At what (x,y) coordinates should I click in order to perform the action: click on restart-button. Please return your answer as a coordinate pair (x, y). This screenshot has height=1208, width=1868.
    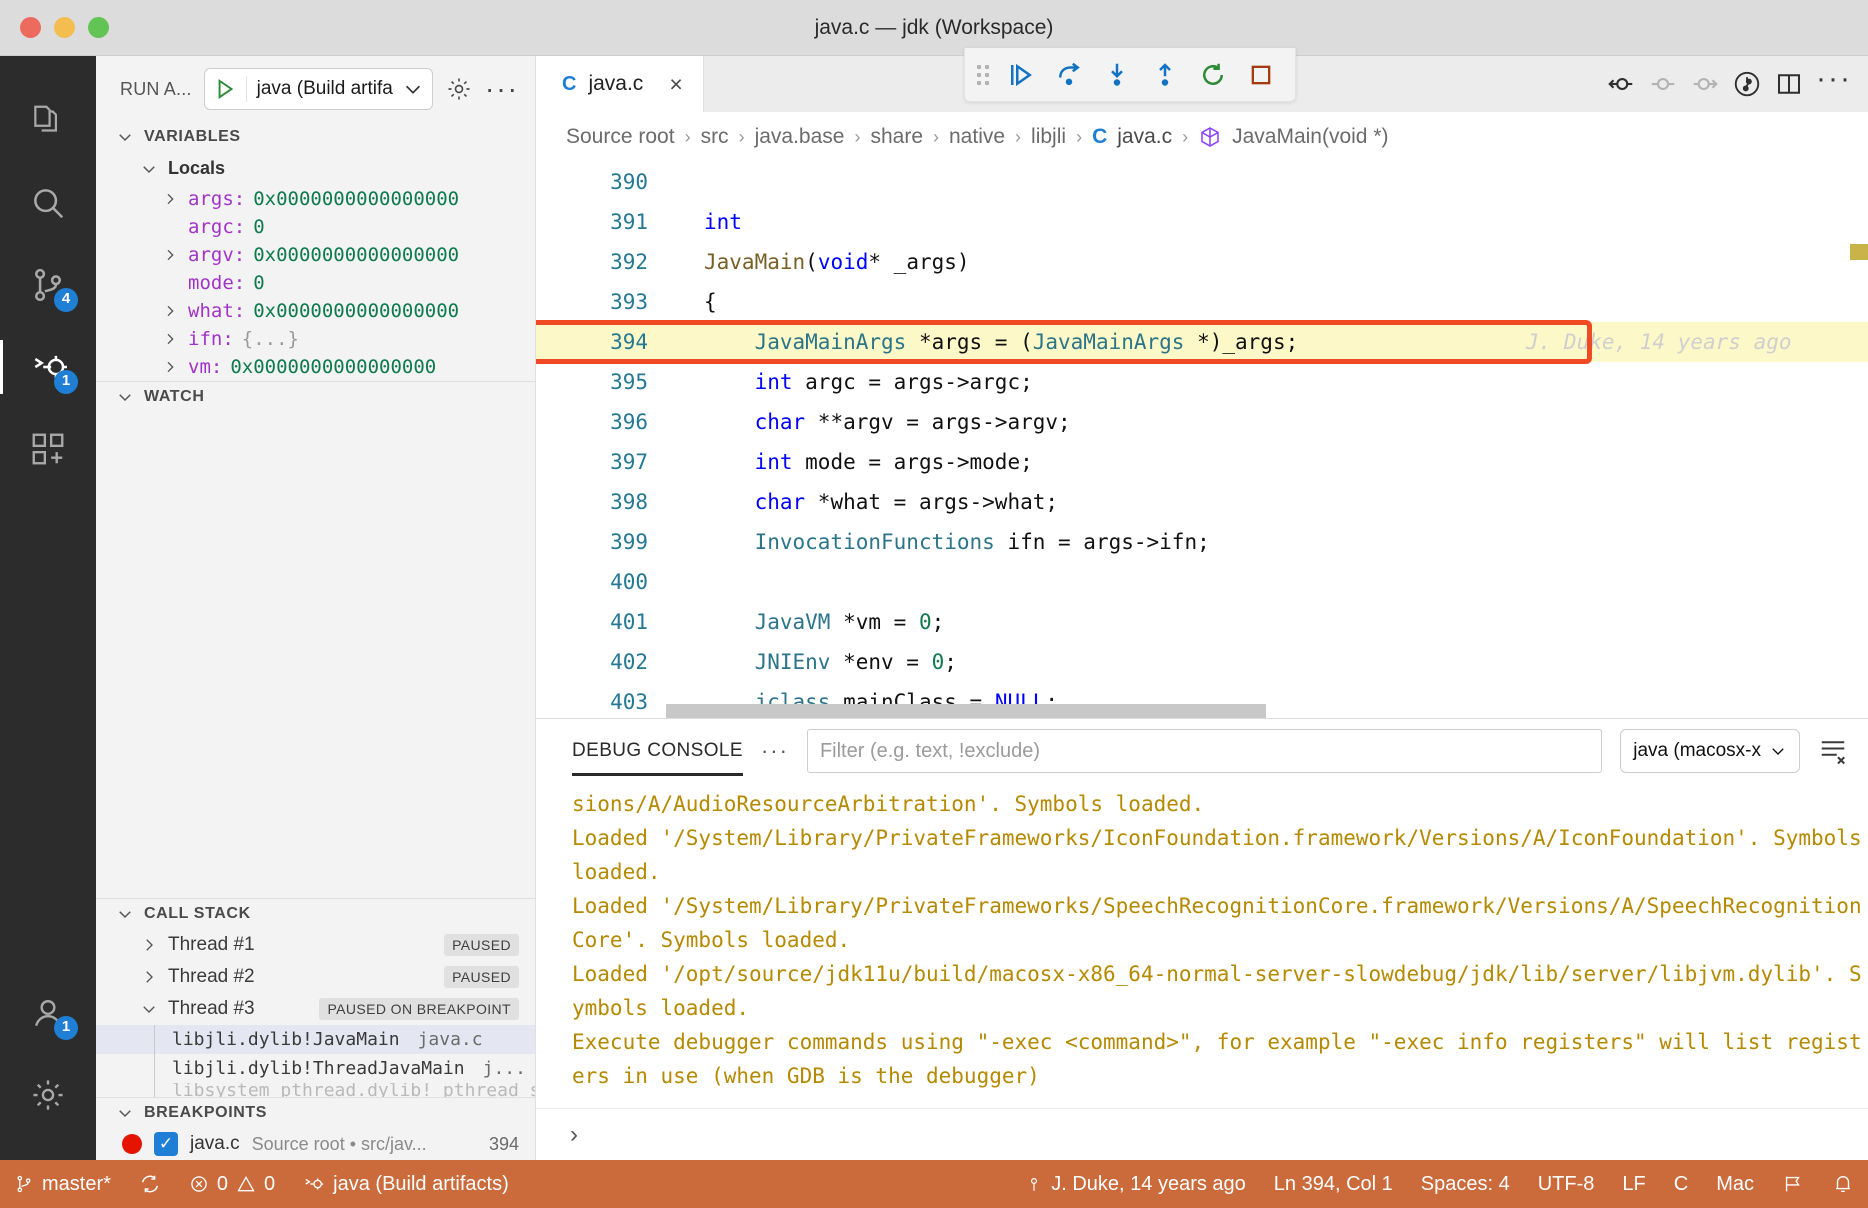
    Looking at the image, I should click on (1213, 75).